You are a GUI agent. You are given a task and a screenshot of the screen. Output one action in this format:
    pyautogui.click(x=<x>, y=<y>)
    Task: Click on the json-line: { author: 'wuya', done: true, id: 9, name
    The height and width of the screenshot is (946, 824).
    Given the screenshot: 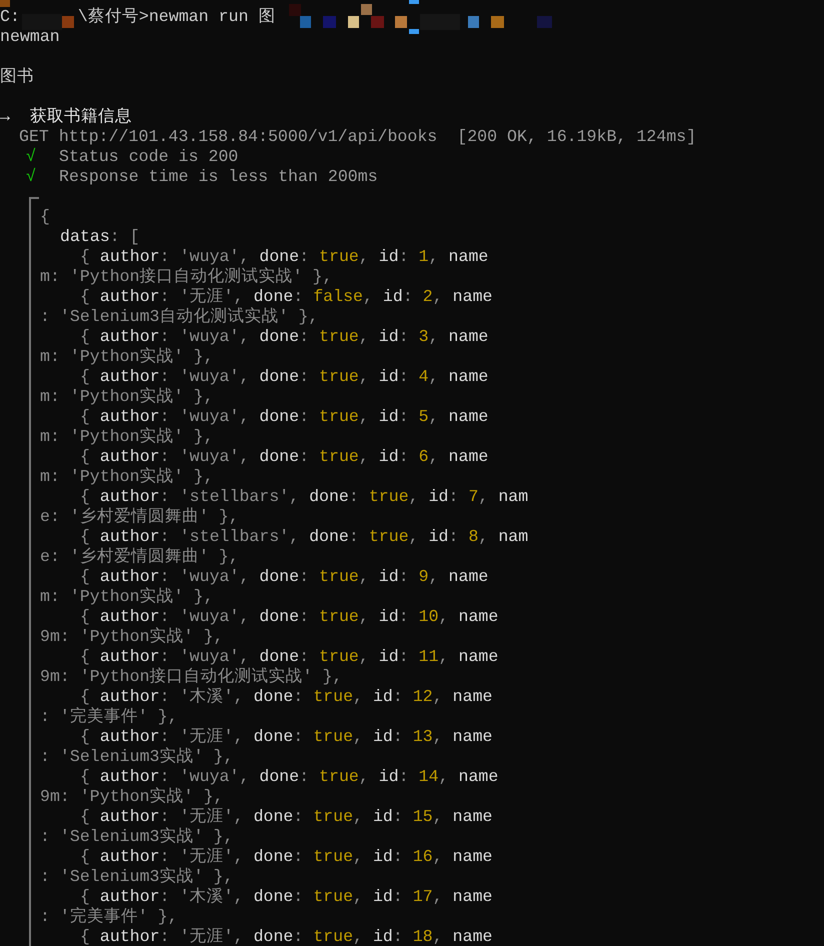 What is the action you would take?
    pyautogui.click(x=284, y=576)
    